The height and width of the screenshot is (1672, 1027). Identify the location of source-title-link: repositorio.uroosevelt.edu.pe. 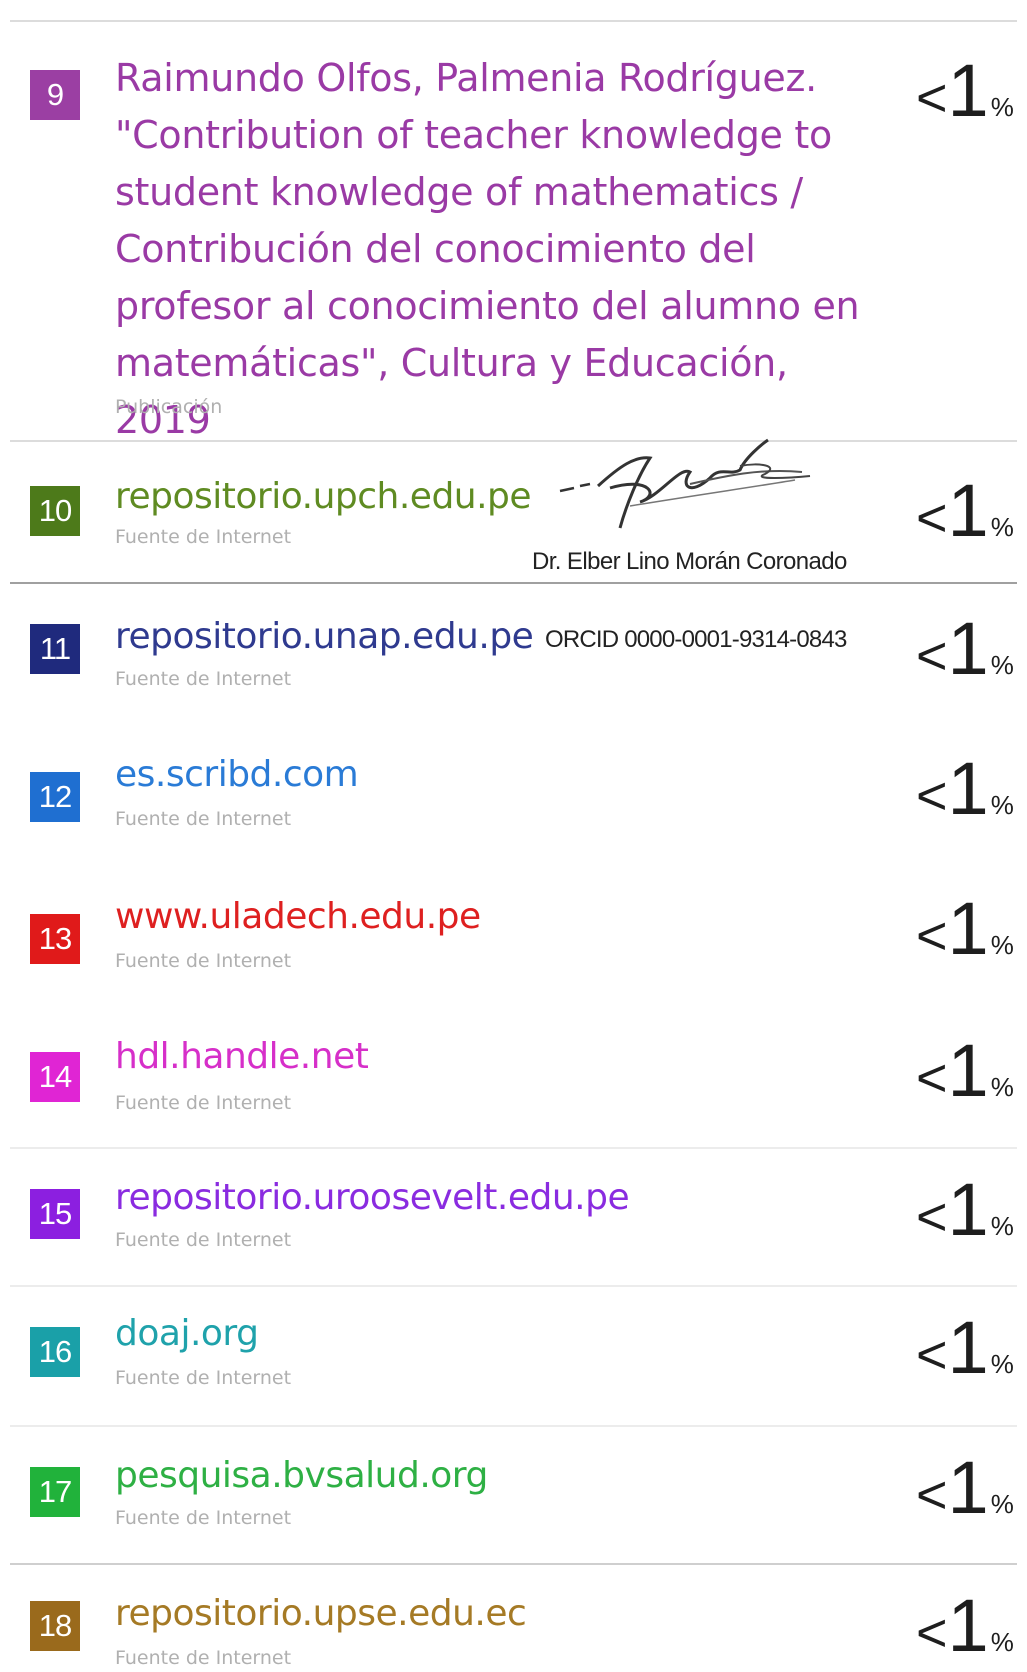
(372, 1198).